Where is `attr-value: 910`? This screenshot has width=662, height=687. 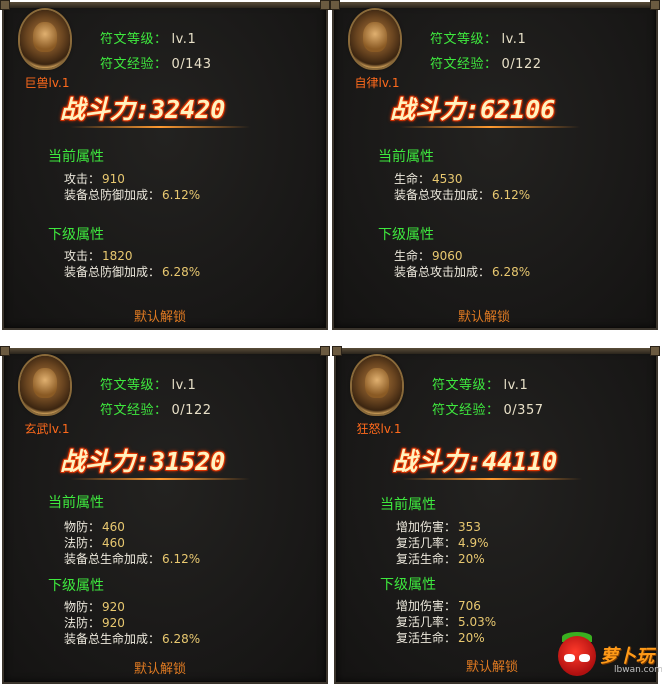
attr-value: 910 is located at coordinates (113, 179).